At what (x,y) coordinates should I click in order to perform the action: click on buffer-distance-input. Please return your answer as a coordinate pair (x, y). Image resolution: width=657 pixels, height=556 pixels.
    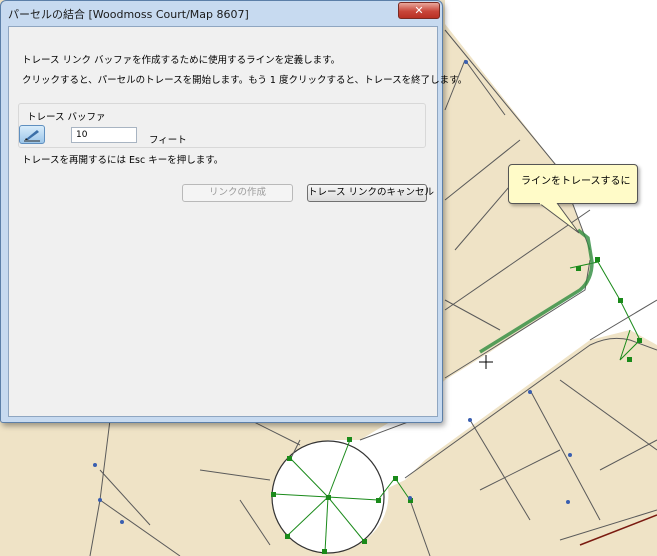
    Looking at the image, I should click on (104, 135).